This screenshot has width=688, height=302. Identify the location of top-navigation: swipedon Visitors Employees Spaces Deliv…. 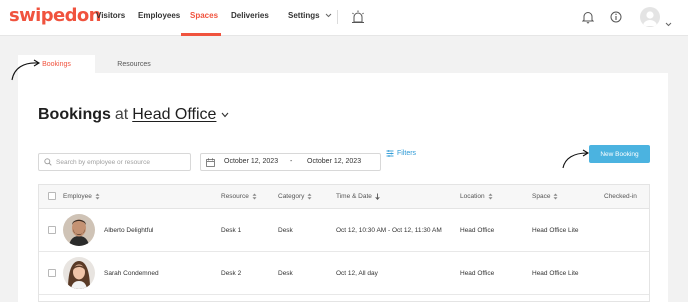
(344, 18).